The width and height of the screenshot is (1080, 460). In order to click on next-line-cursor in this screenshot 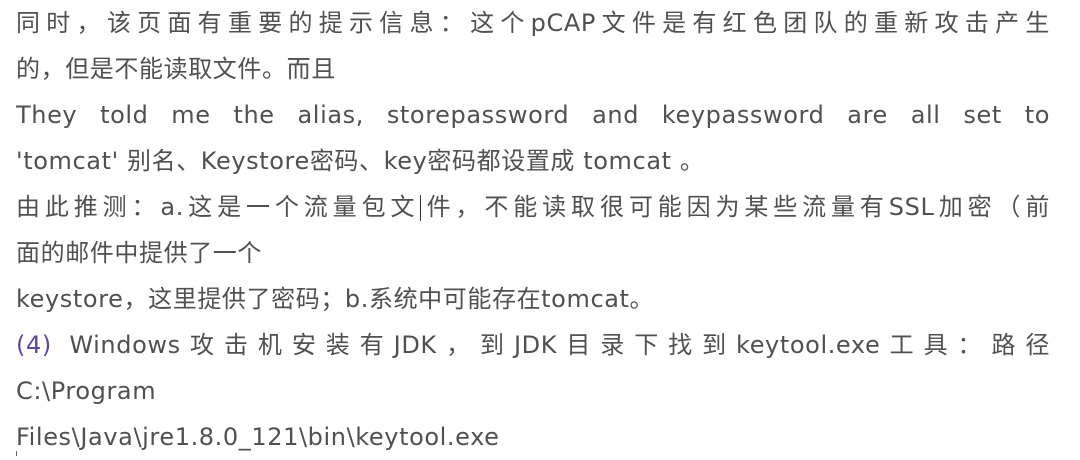, I will do `click(16, 453)`.